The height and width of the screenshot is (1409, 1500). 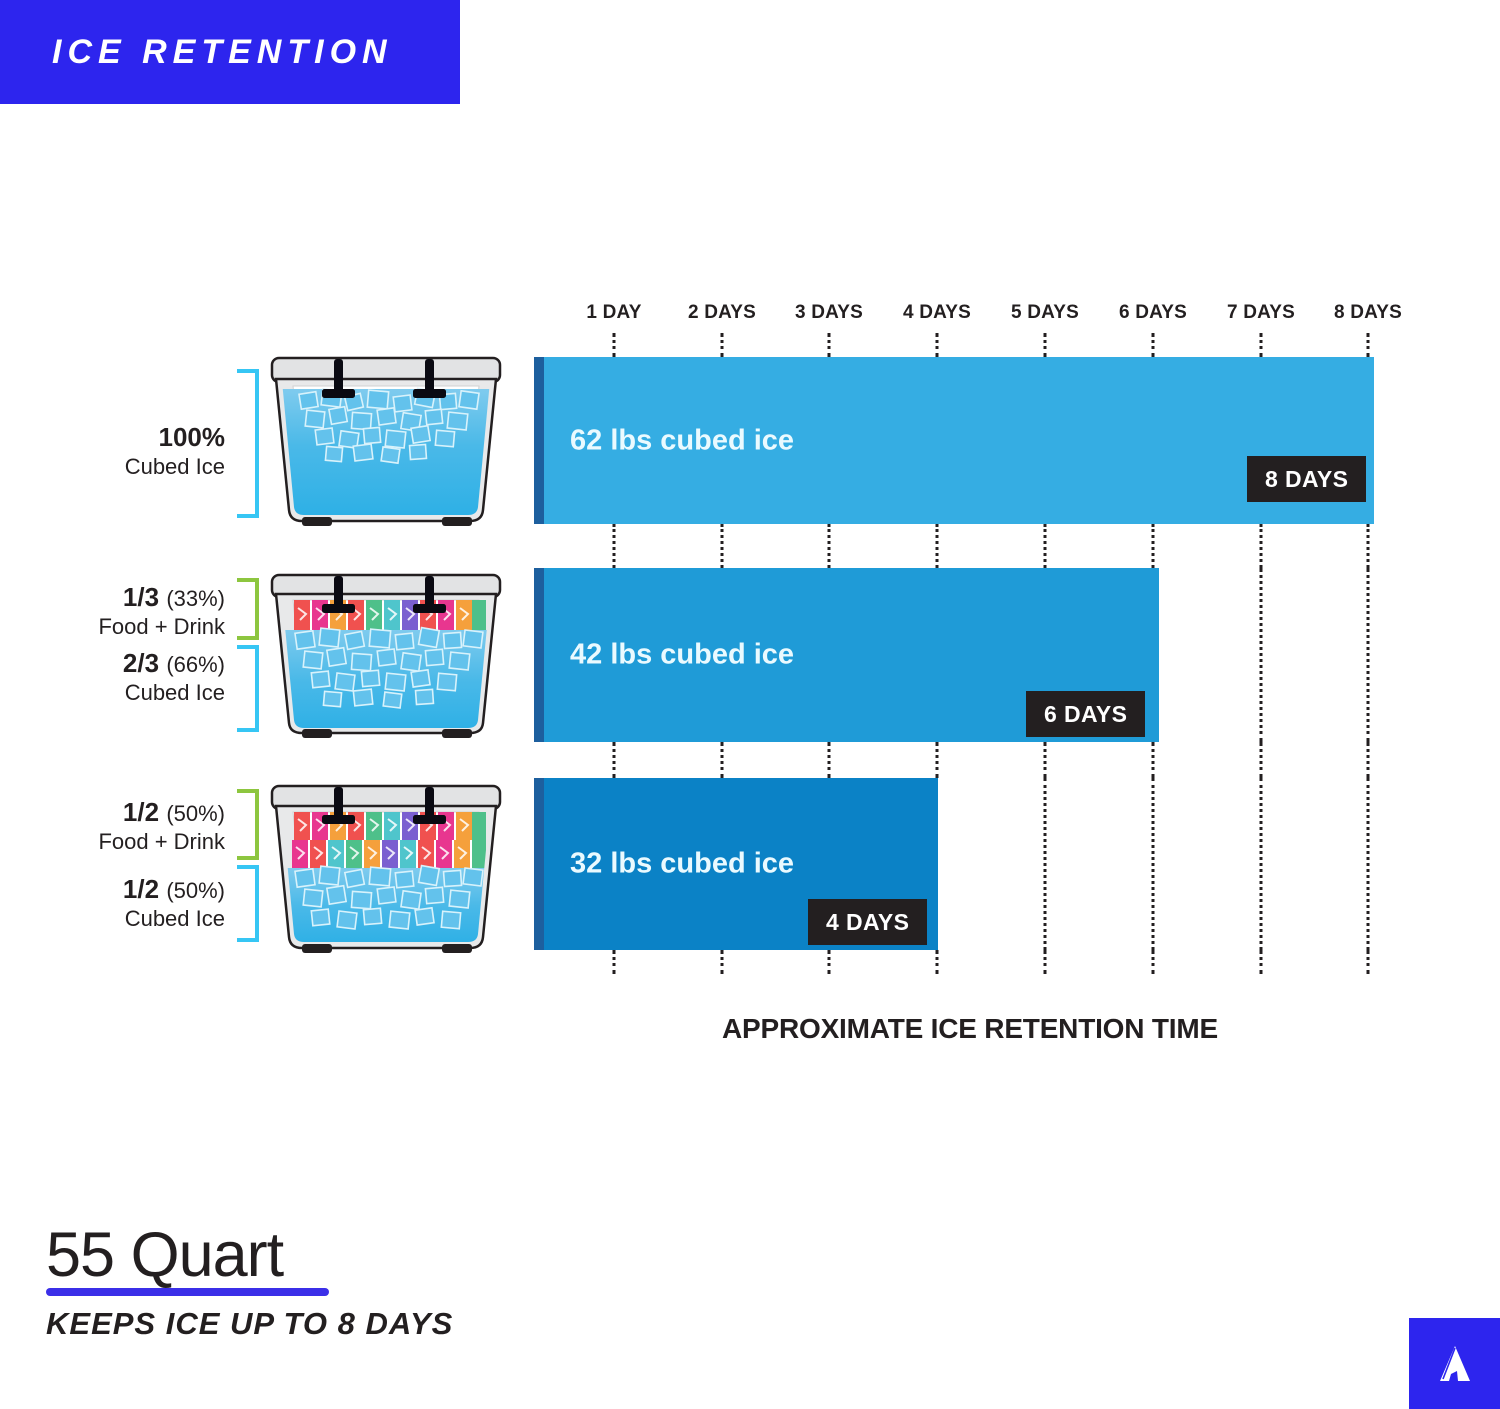 What do you see at coordinates (187, 1292) in the screenshot?
I see `title-underline-rule` at bounding box center [187, 1292].